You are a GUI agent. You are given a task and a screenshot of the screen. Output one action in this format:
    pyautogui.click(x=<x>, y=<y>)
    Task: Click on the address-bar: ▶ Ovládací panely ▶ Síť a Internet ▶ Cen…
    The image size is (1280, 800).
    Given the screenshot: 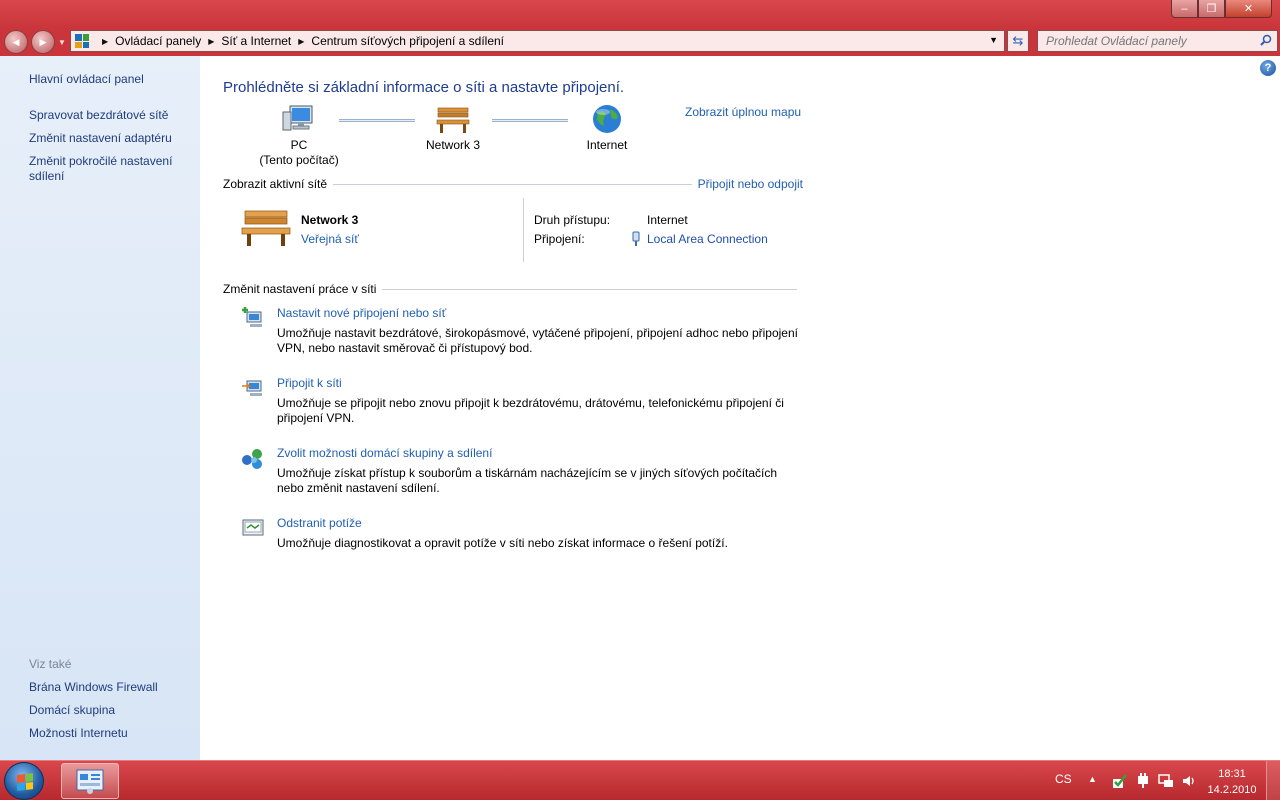 What is the action you would take?
    pyautogui.click(x=537, y=41)
    